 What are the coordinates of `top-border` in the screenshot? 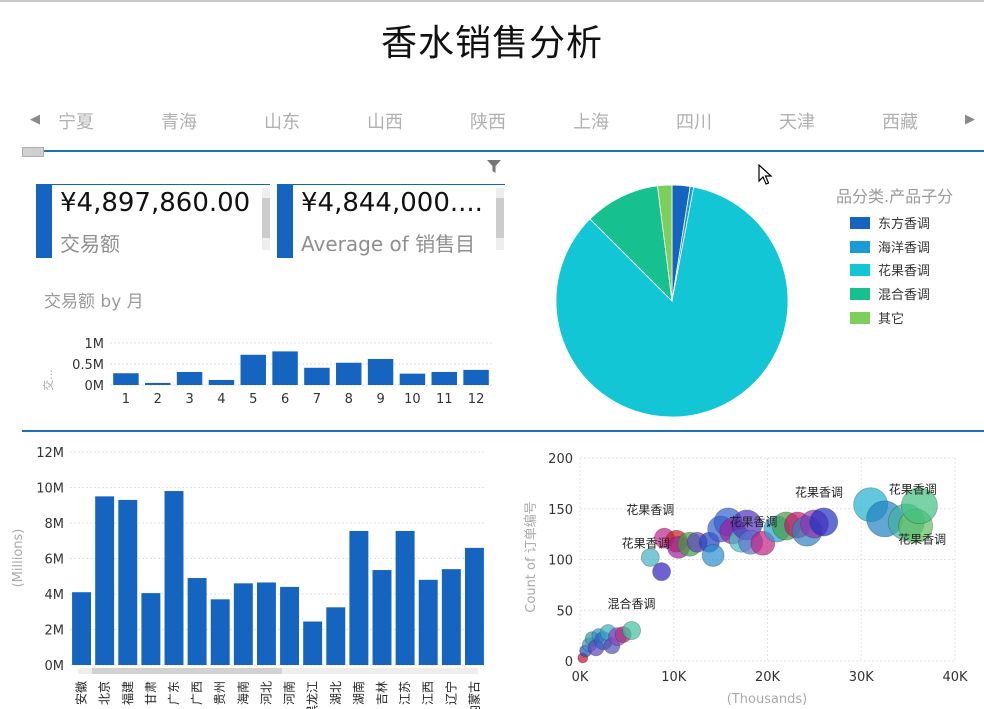 It's located at (492, 1).